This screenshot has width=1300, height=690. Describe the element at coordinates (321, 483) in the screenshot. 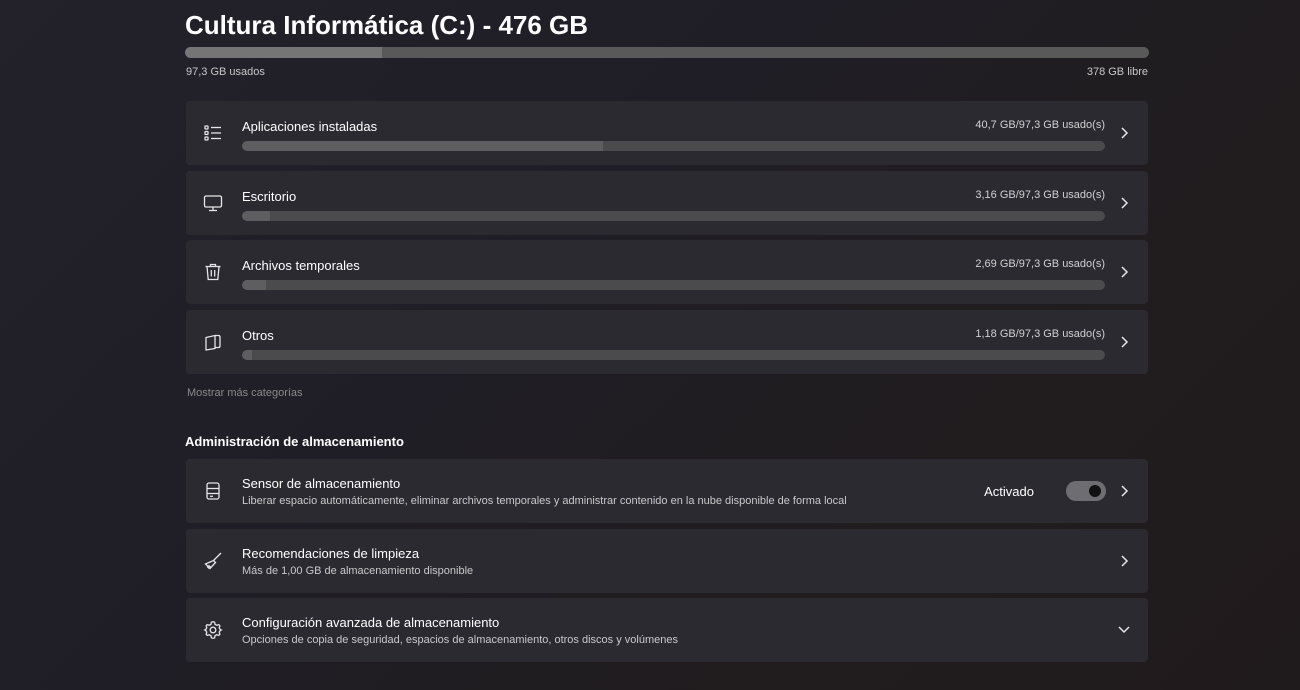

I see `storage-sense-title: Sensor de almacenamiento` at that location.